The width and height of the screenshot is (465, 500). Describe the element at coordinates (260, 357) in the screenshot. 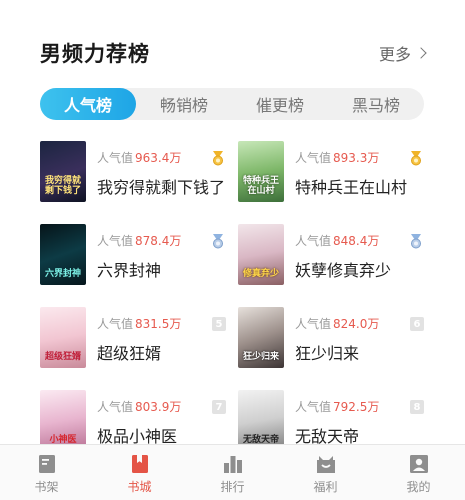

I see `cover-title: 狂少归来` at that location.